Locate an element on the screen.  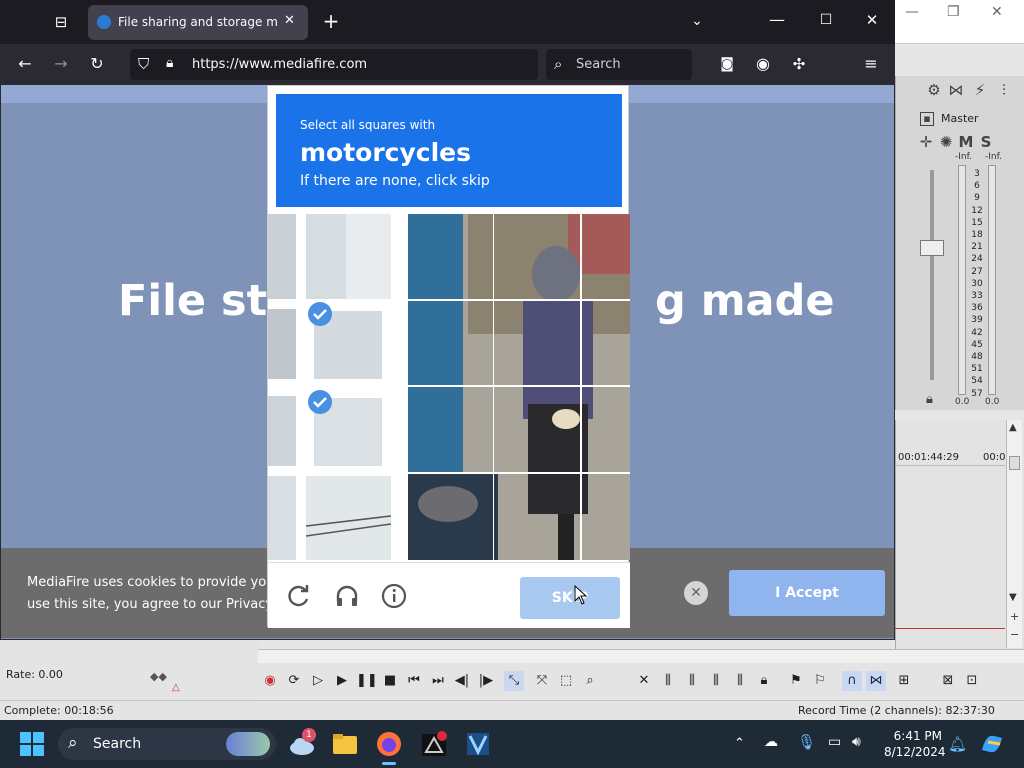
padlock-icon: 🔒︎ is located at coordinates (169, 63).